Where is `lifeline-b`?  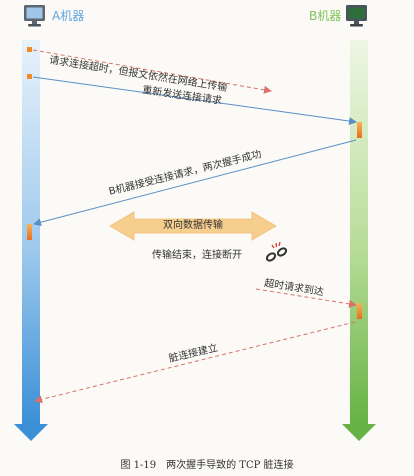
lifeline-b is located at coordinates (359, 240).